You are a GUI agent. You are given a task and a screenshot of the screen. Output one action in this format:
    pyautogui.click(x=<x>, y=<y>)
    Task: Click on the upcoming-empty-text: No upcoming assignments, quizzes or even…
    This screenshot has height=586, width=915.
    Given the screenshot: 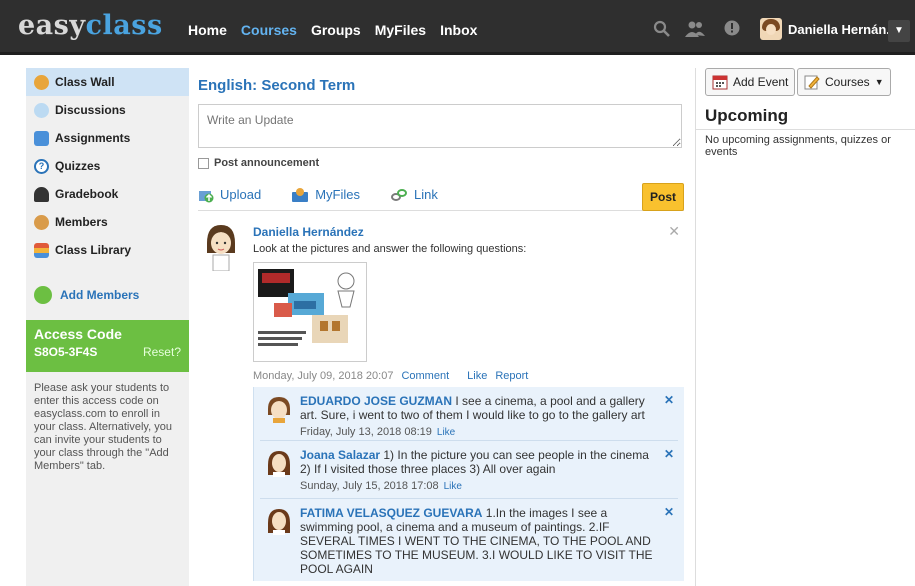 What is the action you would take?
    pyautogui.click(x=798, y=146)
    